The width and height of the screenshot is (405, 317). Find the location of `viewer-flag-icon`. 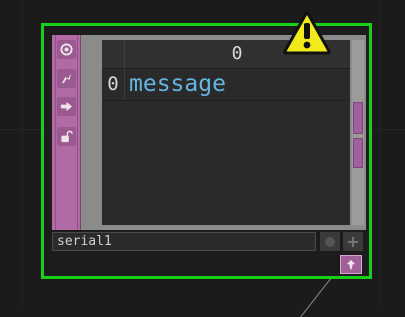

viewer-flag-icon is located at coordinates (66, 49).